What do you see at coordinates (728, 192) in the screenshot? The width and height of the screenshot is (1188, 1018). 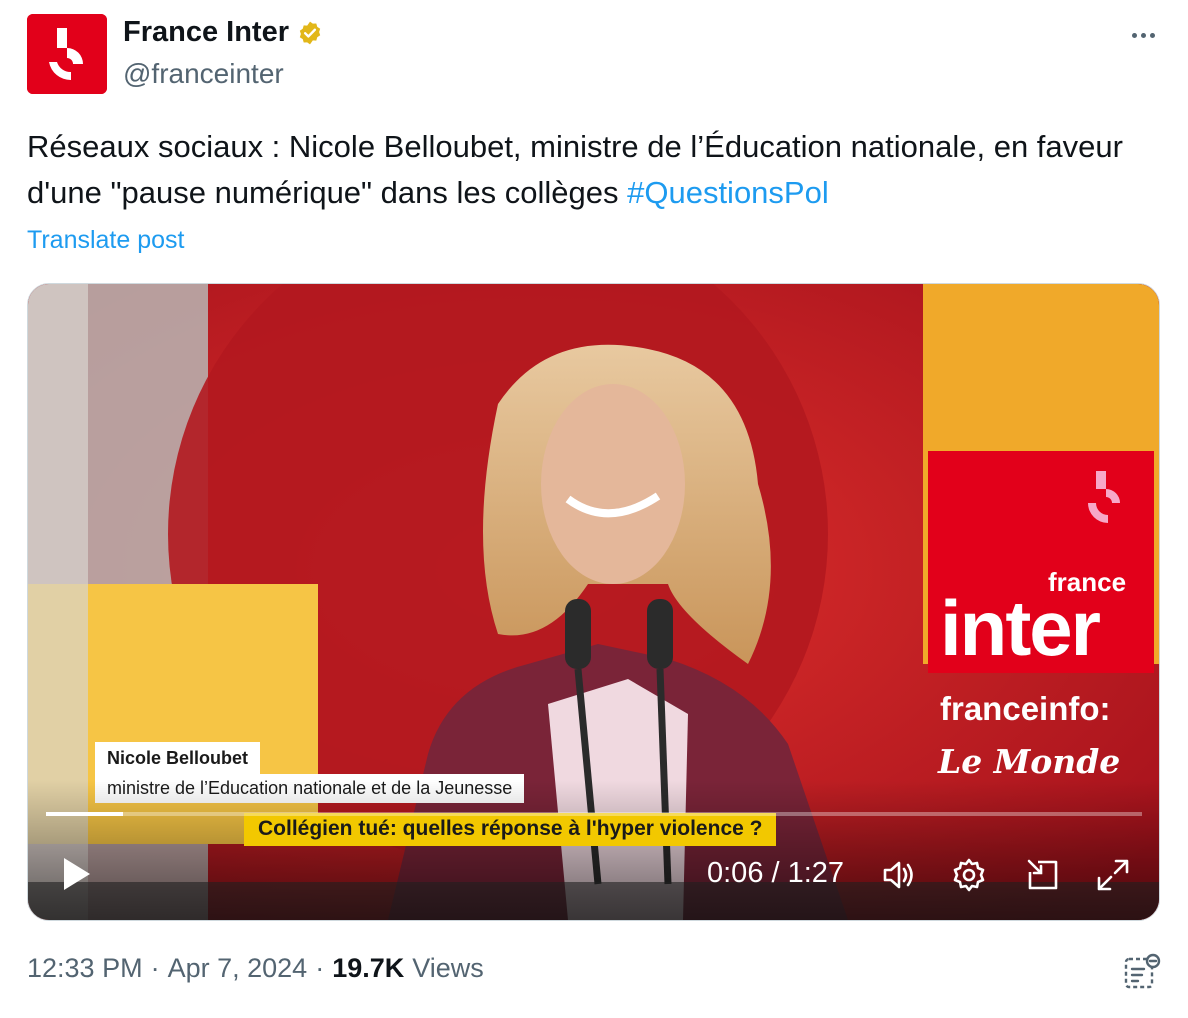 I see `hashtag-link: #QuestionsPol` at bounding box center [728, 192].